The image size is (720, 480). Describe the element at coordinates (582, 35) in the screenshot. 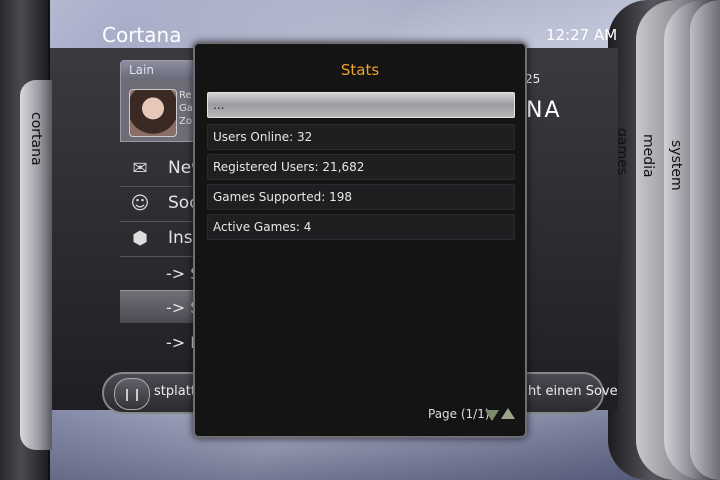

I see `clock: 12:27 AM` at that location.